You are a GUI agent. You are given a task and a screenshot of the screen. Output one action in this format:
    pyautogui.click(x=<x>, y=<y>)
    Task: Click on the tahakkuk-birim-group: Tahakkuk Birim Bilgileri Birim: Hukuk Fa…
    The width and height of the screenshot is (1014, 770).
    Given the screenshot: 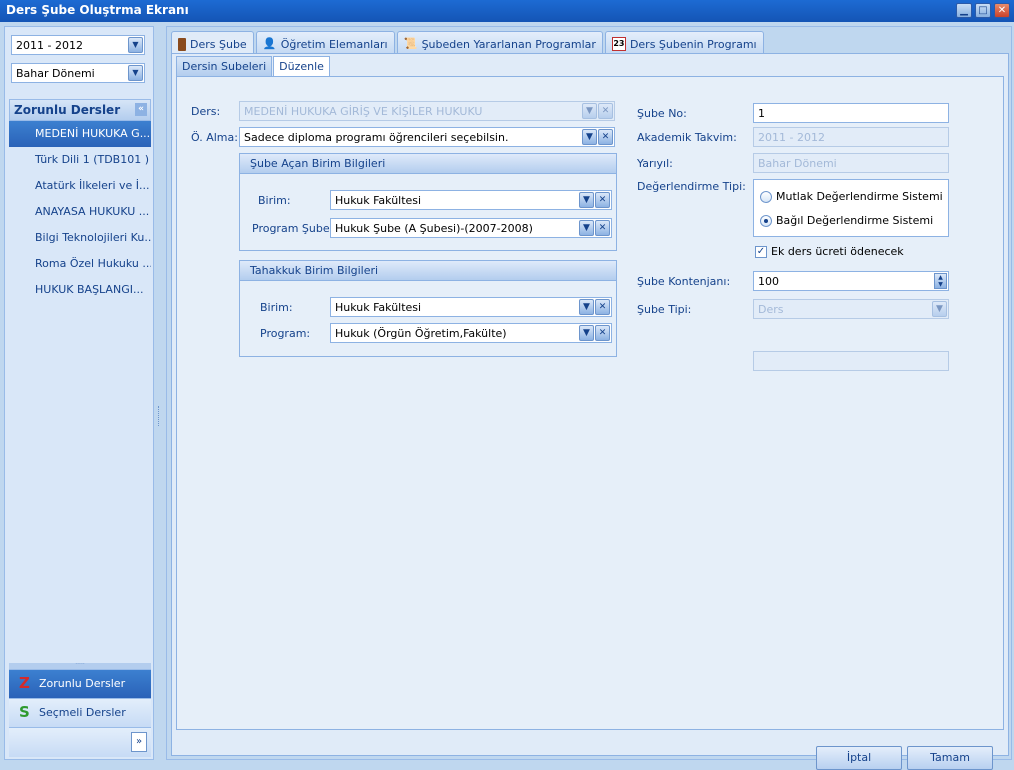 What is the action you would take?
    pyautogui.click(x=428, y=308)
    